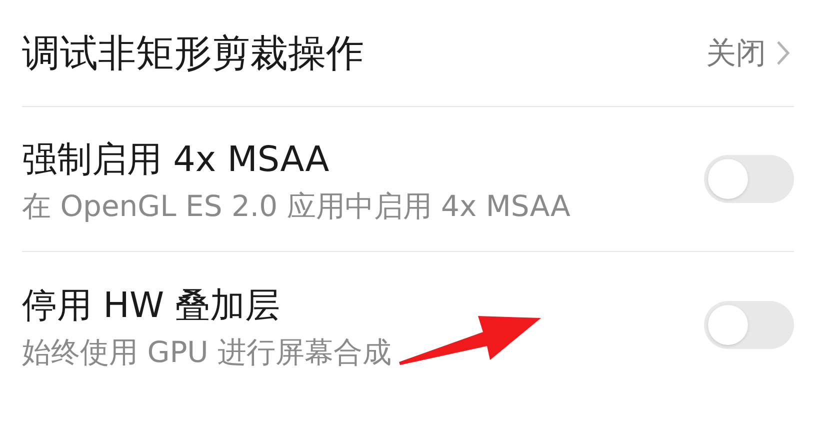  What do you see at coordinates (193, 53) in the screenshot?
I see `setting-title: 调试非矩形剪裁操作` at bounding box center [193, 53].